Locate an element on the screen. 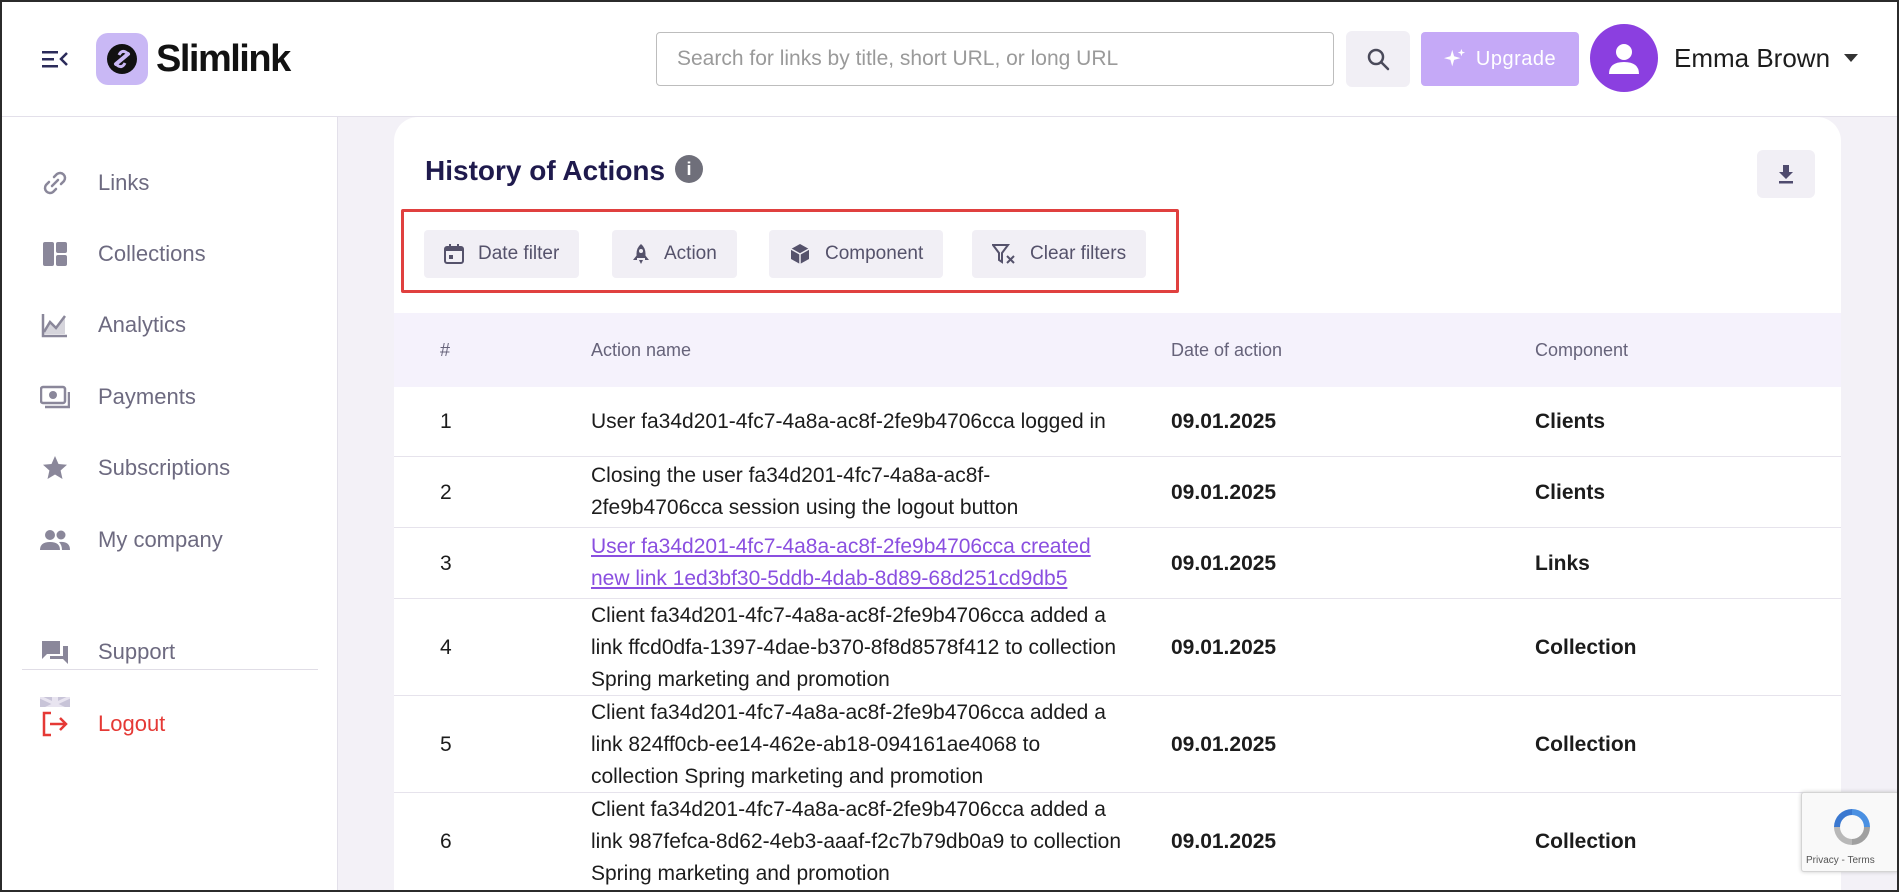  upgrade-button: Upgrade is located at coordinates (1500, 59).